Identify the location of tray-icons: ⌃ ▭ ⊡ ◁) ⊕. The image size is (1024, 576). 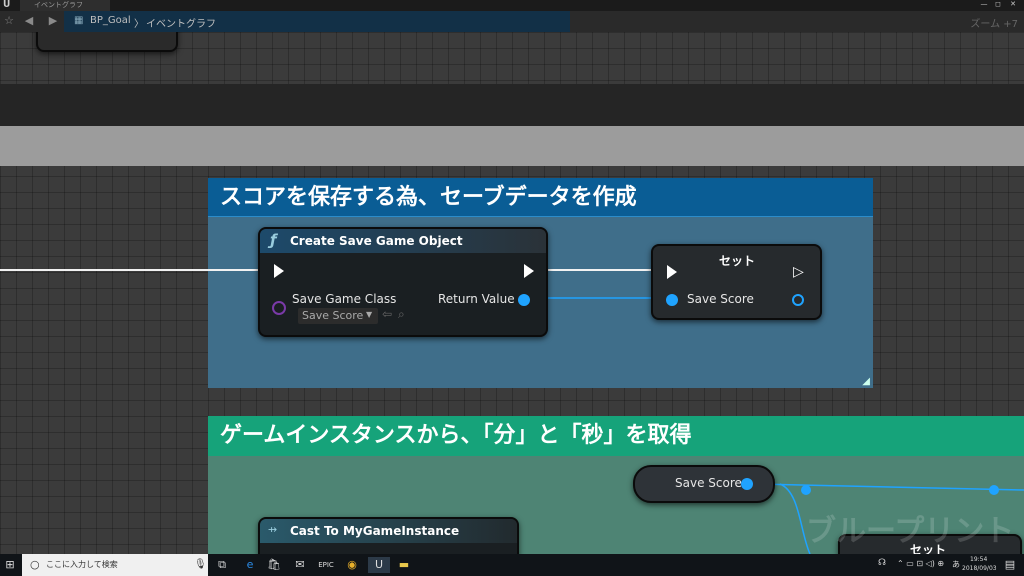
(920, 563).